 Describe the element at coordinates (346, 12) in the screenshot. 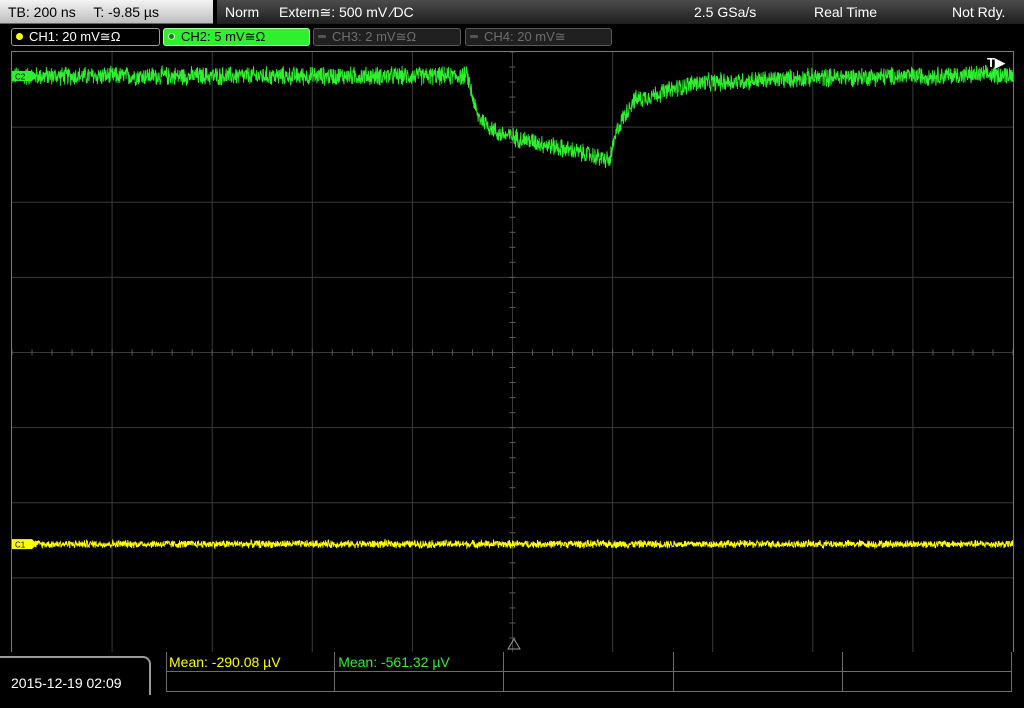

I see `trigger-source: Extern≅: 500 mV ∕DC` at that location.